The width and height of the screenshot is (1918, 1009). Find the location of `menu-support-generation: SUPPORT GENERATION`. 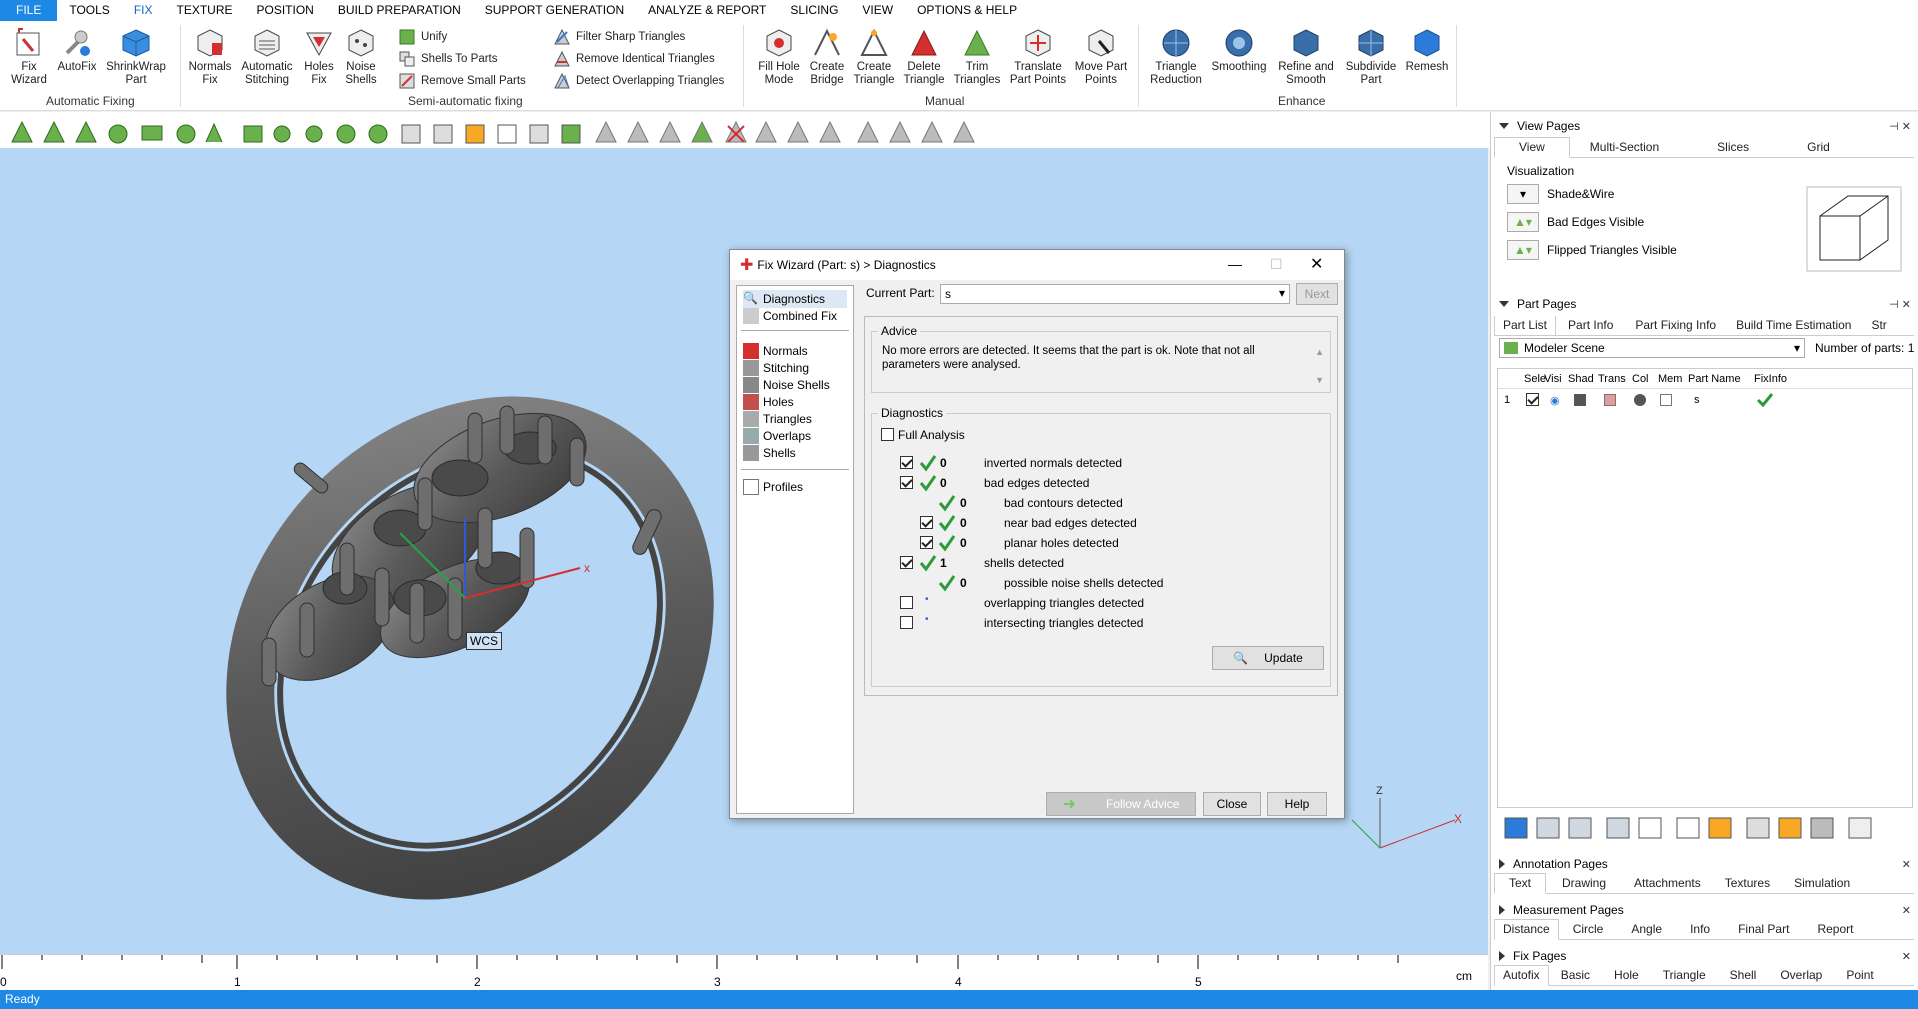

menu-support-generation: SUPPORT GENERATION is located at coordinates (554, 10).